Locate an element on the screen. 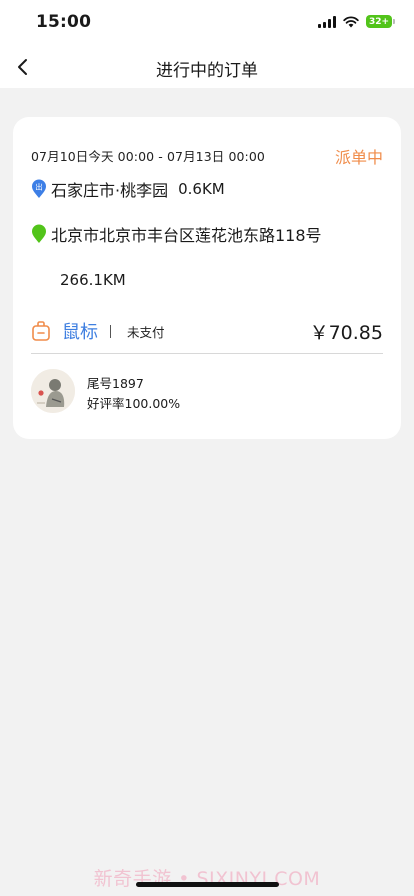  avatar-illustration is located at coordinates (53, 391).